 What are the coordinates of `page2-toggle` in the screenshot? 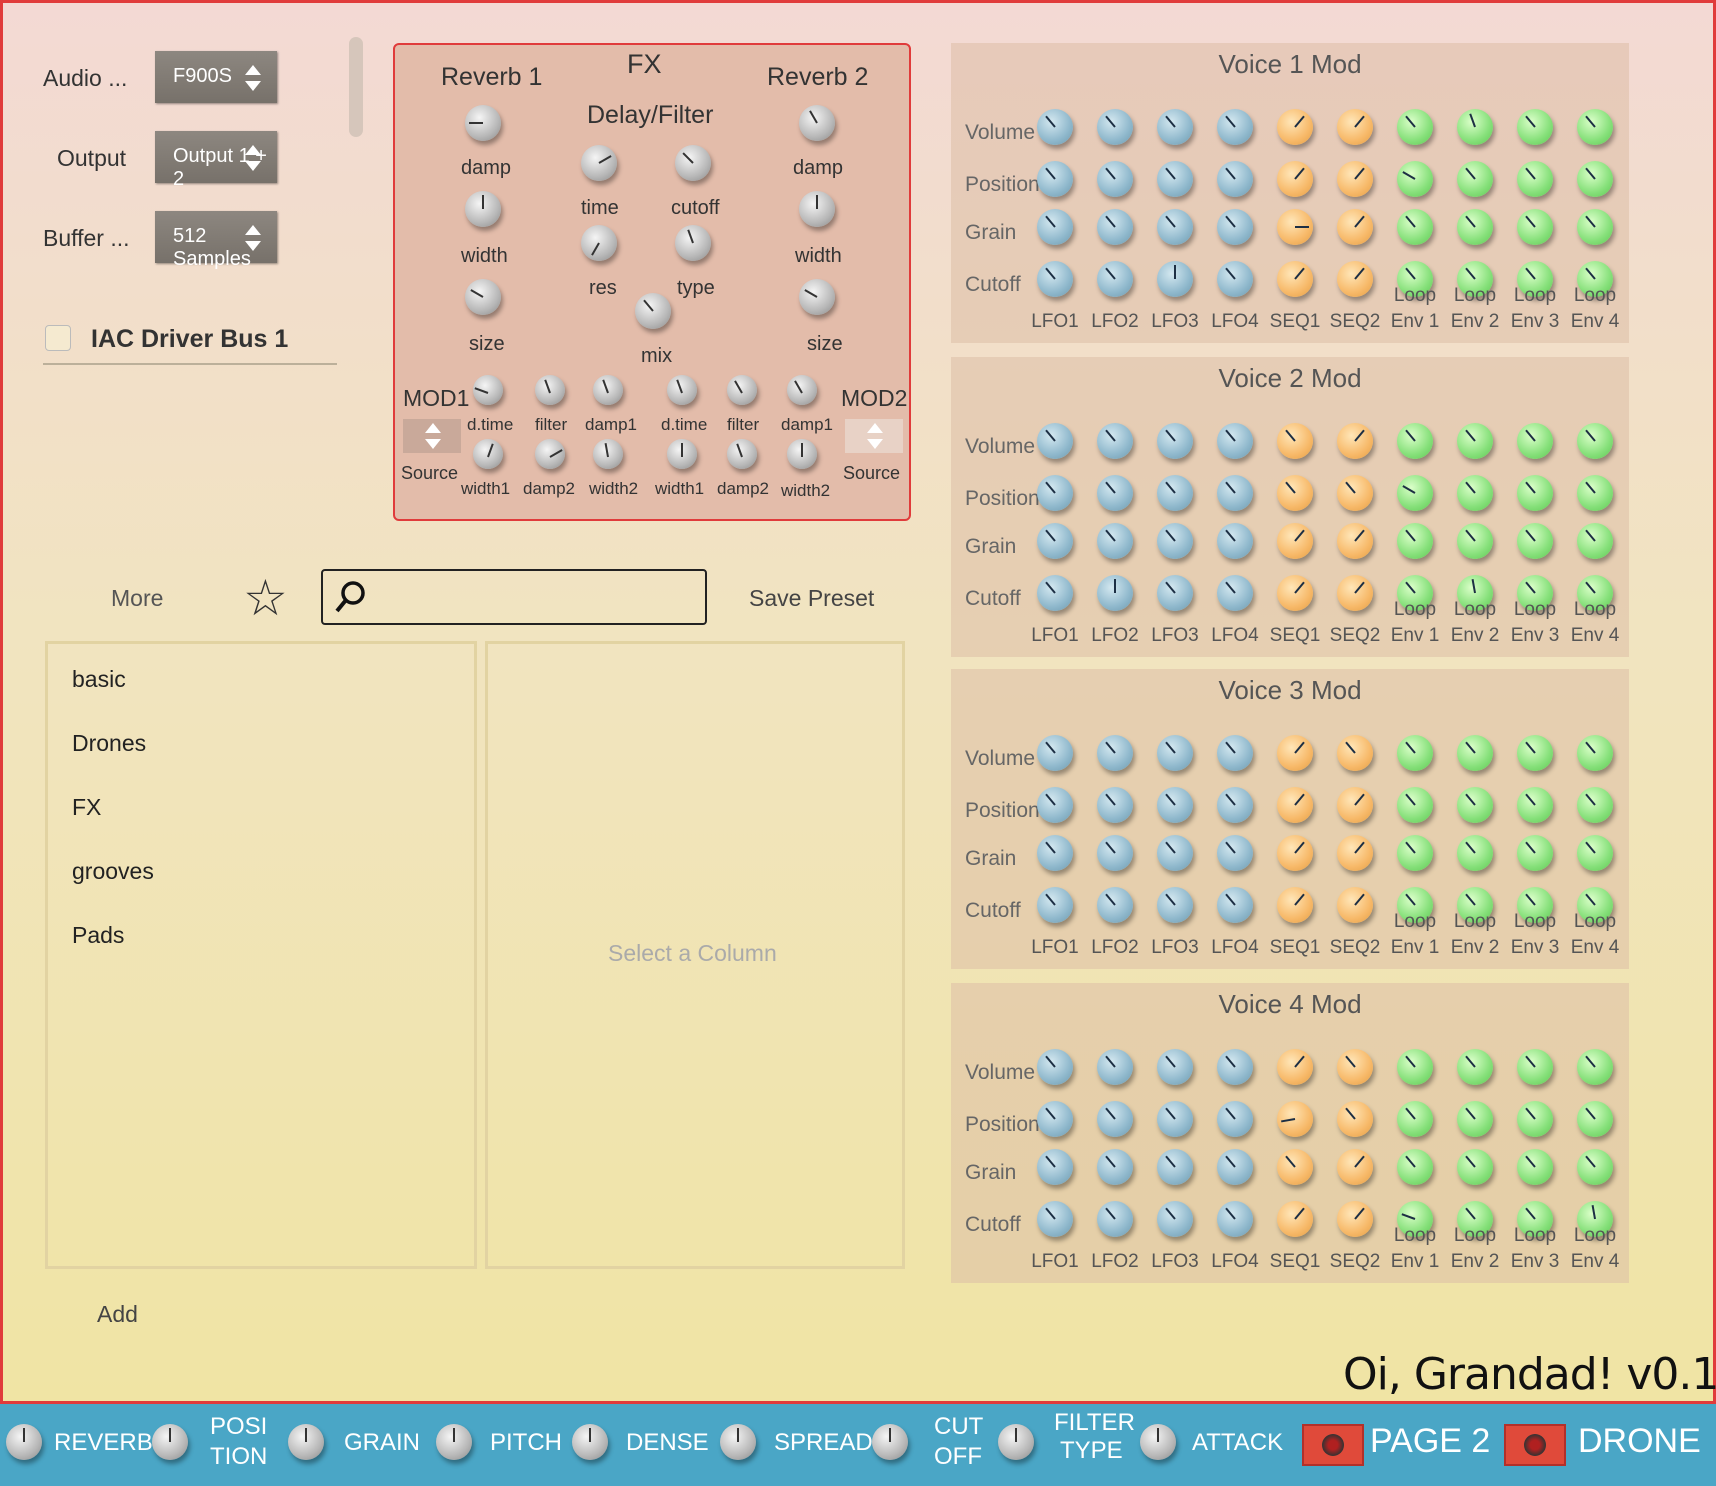 It's located at (1333, 1445).